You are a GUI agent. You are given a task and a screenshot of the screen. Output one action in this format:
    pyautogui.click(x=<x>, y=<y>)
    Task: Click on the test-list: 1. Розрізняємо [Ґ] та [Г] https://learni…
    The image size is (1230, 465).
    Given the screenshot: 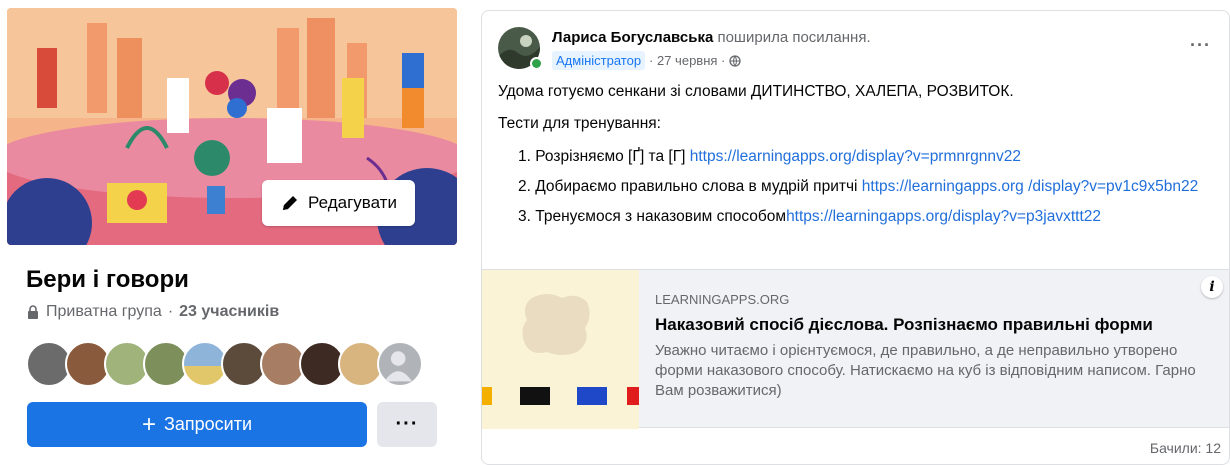 What is the action you would take?
    pyautogui.click(x=858, y=187)
    